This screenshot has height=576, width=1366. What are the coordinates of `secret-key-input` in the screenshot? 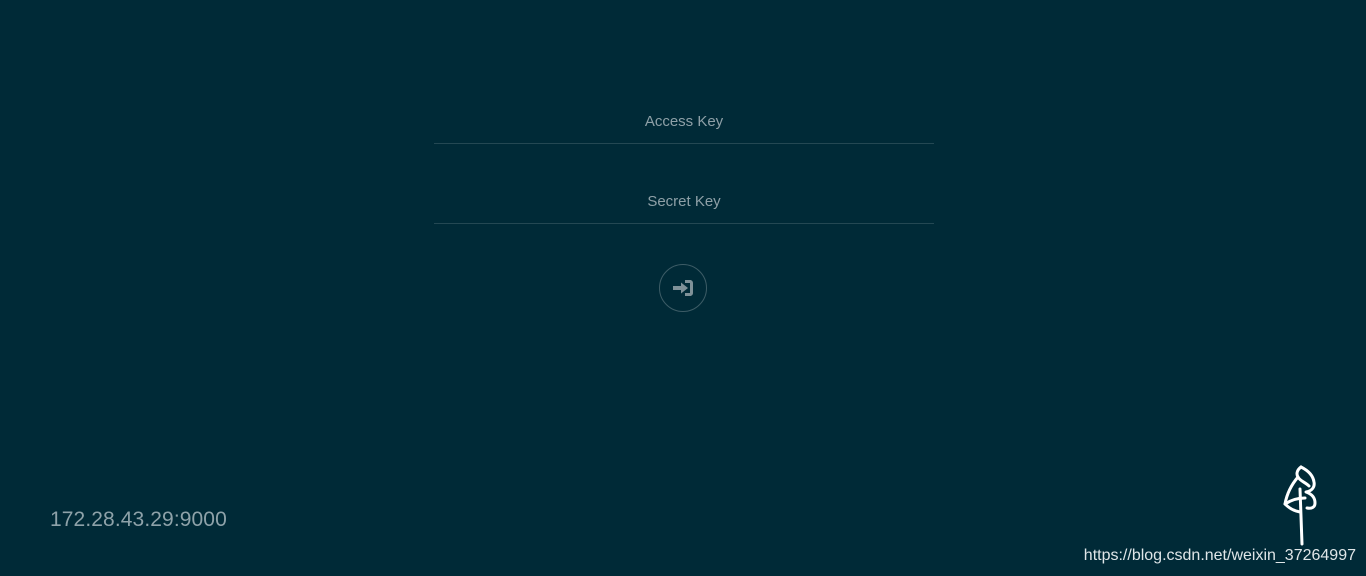 It's located at (684, 201).